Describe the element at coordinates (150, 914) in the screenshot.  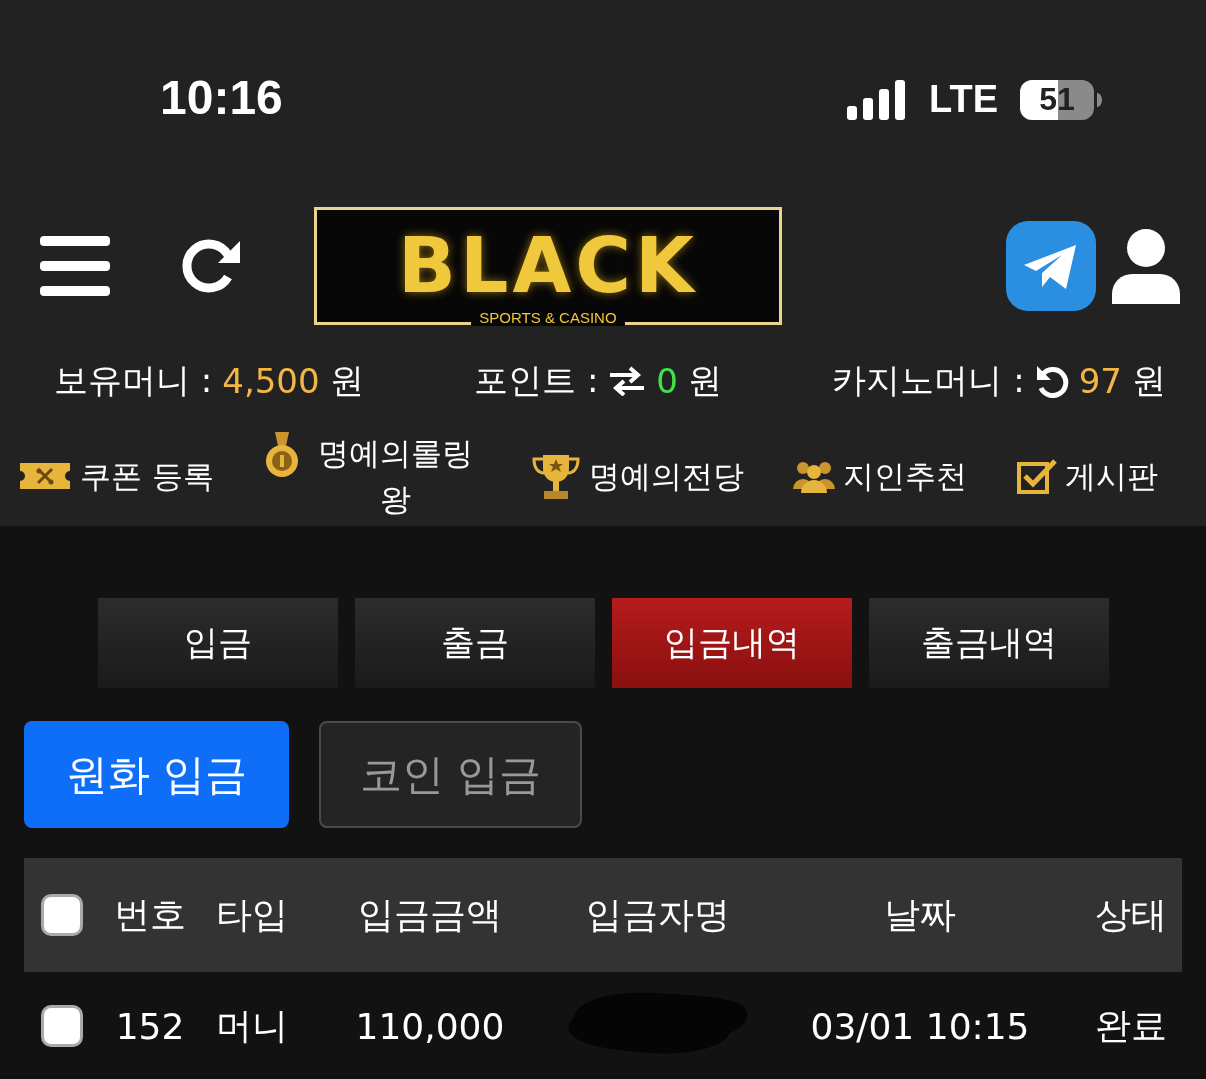
I see `column-header: 번호` at that location.